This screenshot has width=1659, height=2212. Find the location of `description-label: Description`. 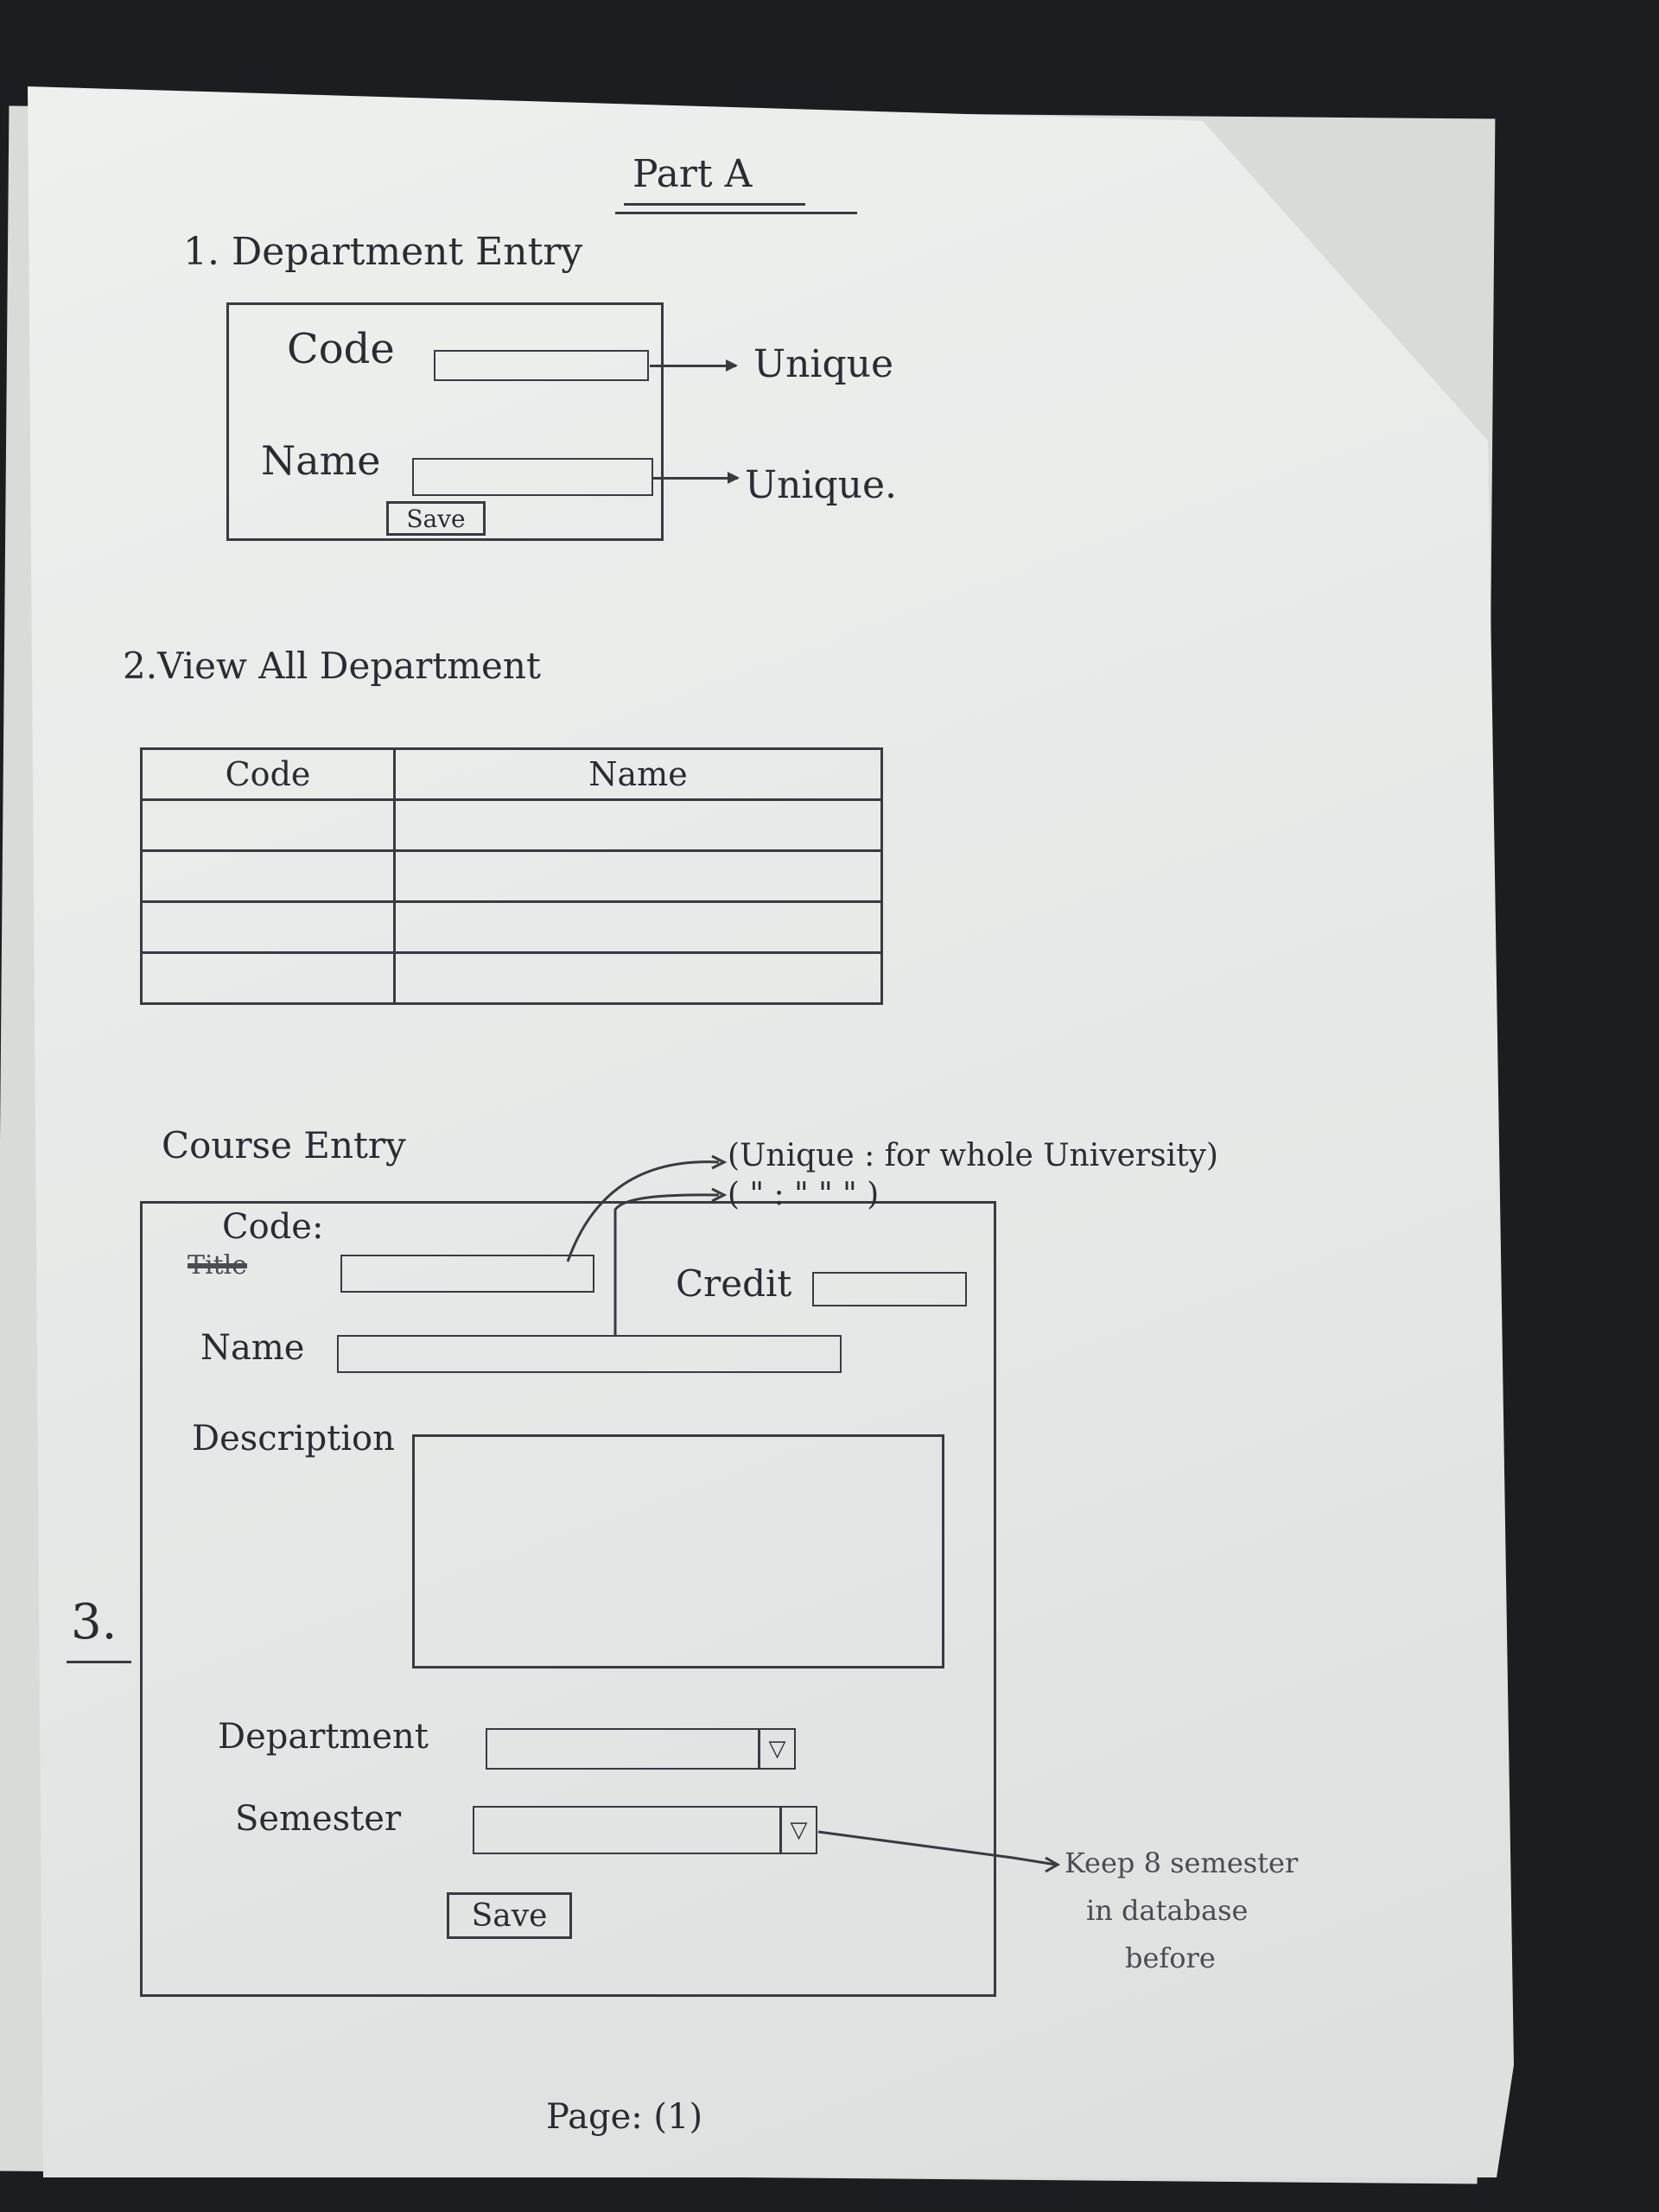

description-label: Description is located at coordinates (293, 1439).